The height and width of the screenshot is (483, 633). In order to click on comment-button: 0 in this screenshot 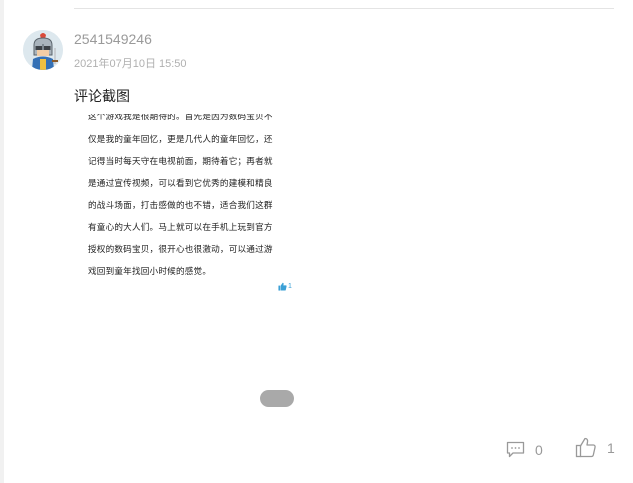, I will do `click(524, 449)`.